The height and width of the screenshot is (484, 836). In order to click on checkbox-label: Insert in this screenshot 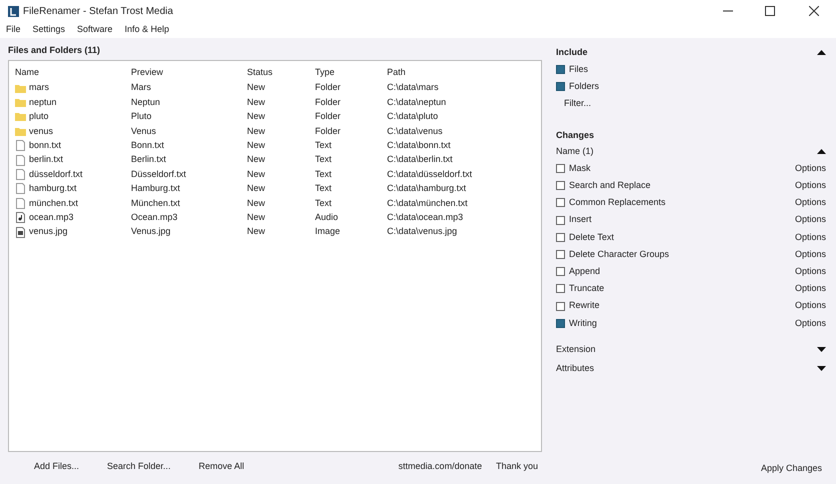, I will do `click(682, 220)`.